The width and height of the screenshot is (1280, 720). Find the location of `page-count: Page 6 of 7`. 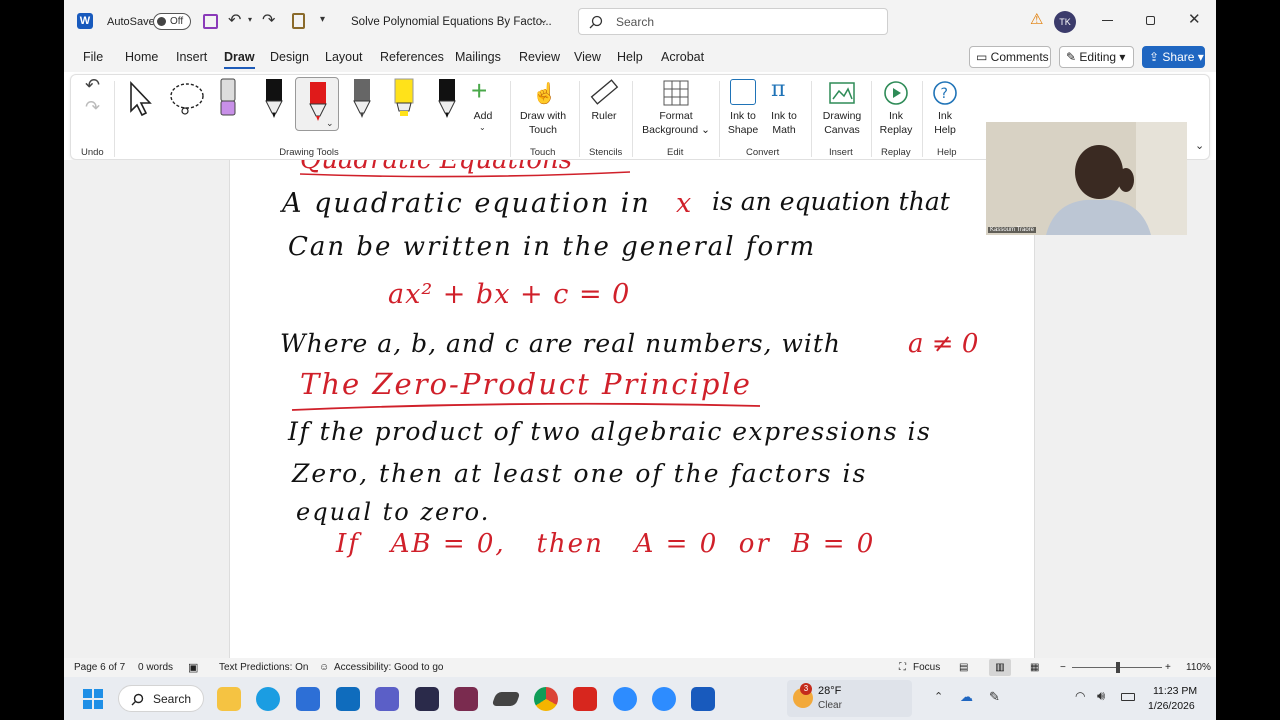

page-count: Page 6 of 7 is located at coordinates (99, 667).